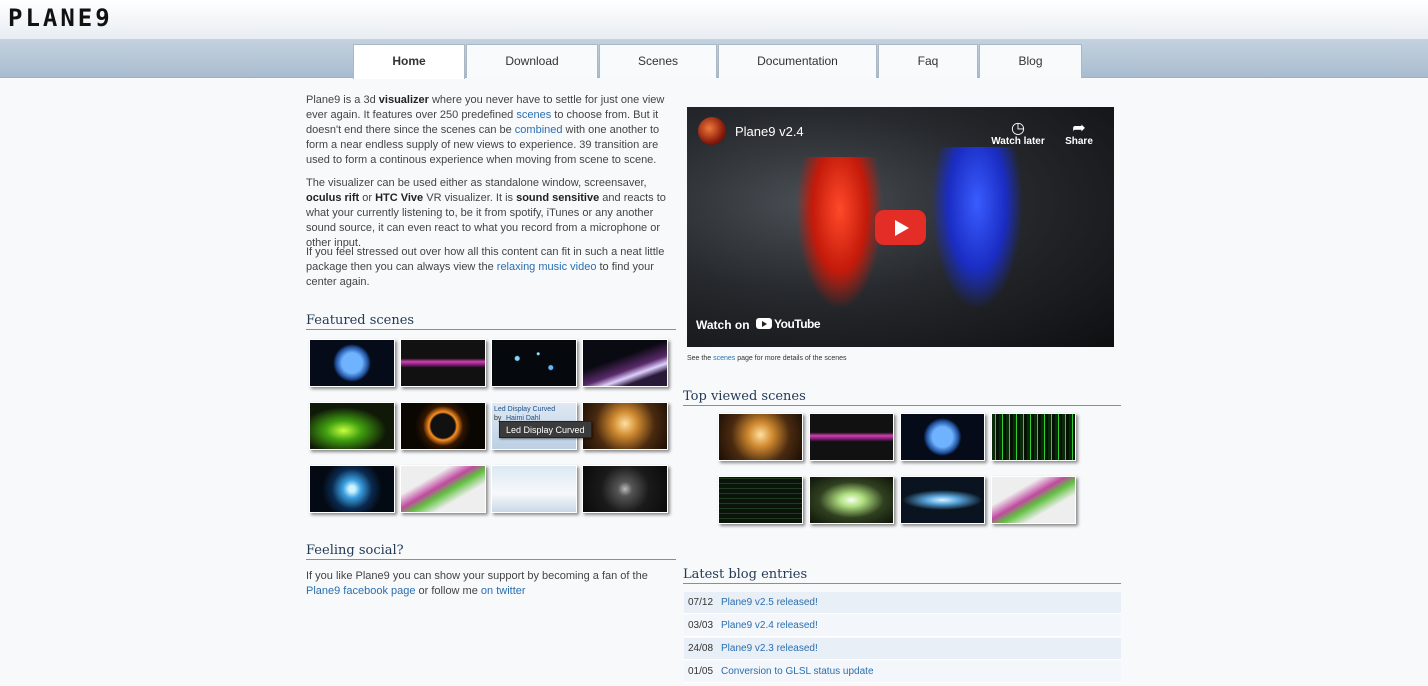 The image size is (1428, 686). What do you see at coordinates (443, 489) in the screenshot?
I see `scene-thumbnail-dna` at bounding box center [443, 489].